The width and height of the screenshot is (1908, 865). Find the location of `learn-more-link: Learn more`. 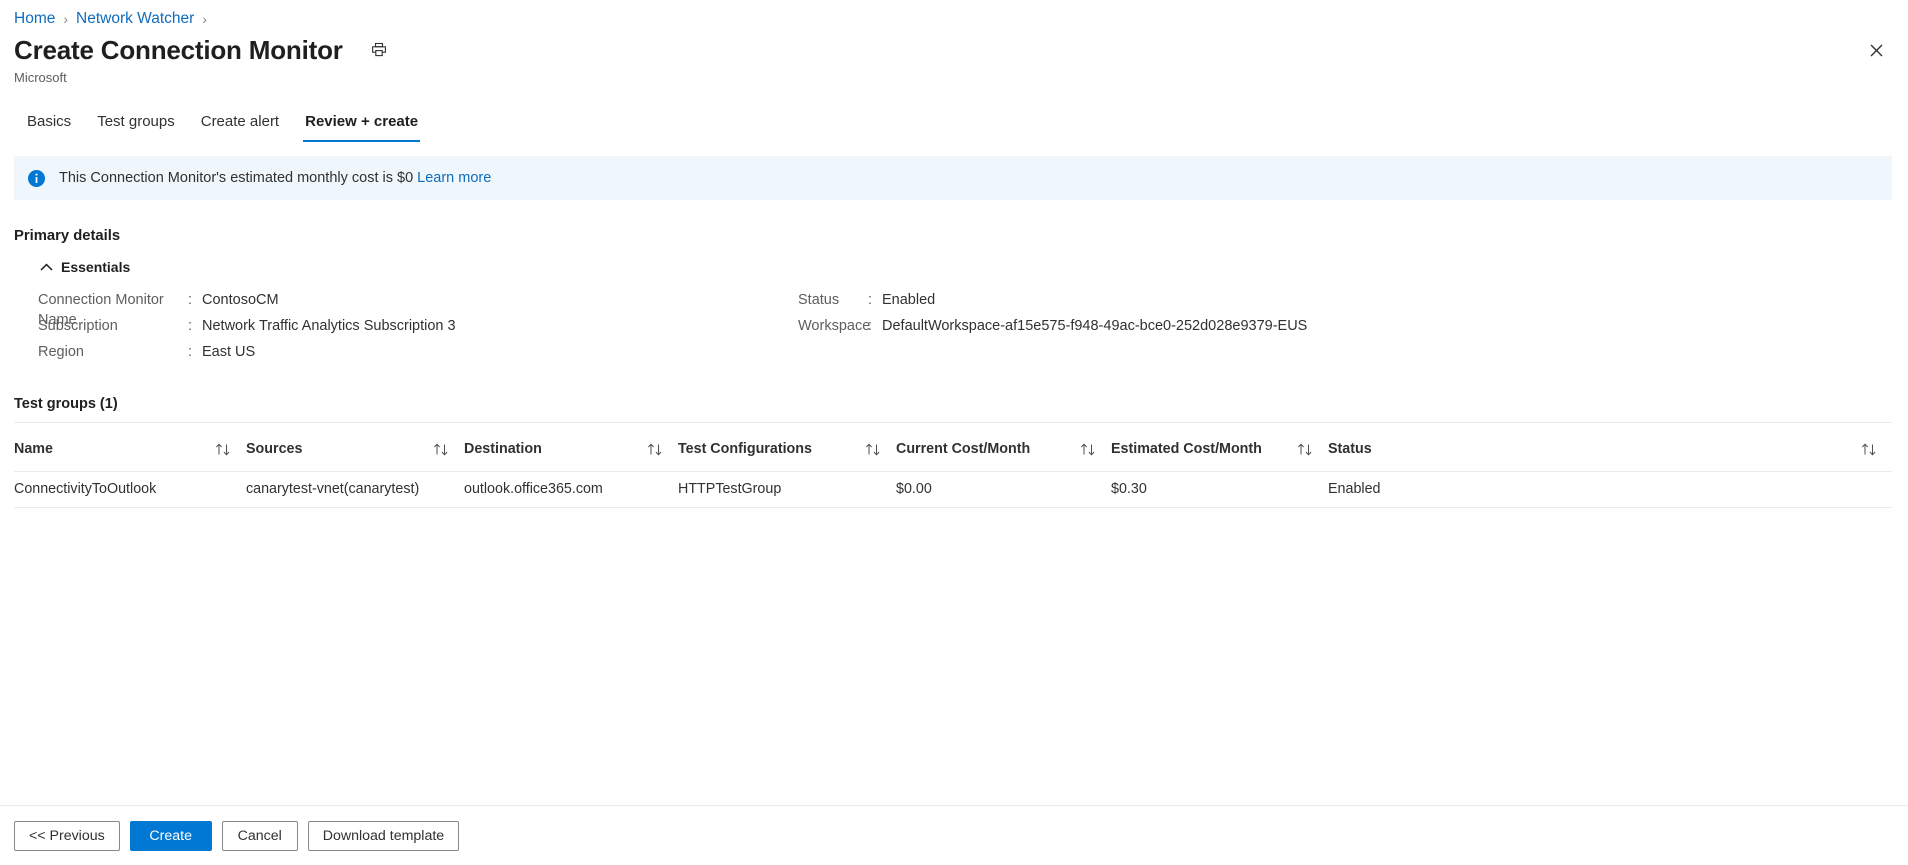

learn-more-link: Learn more is located at coordinates (454, 178).